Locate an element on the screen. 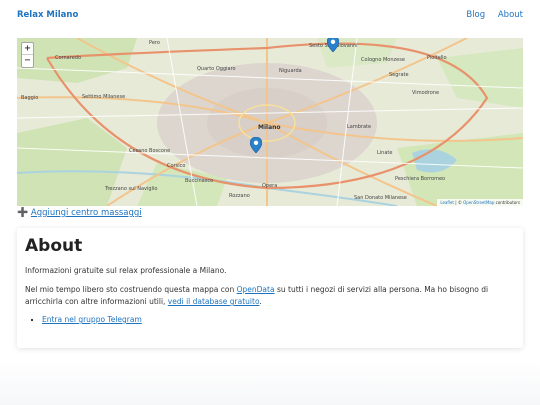  zoom-control: + − is located at coordinates (27, 55).